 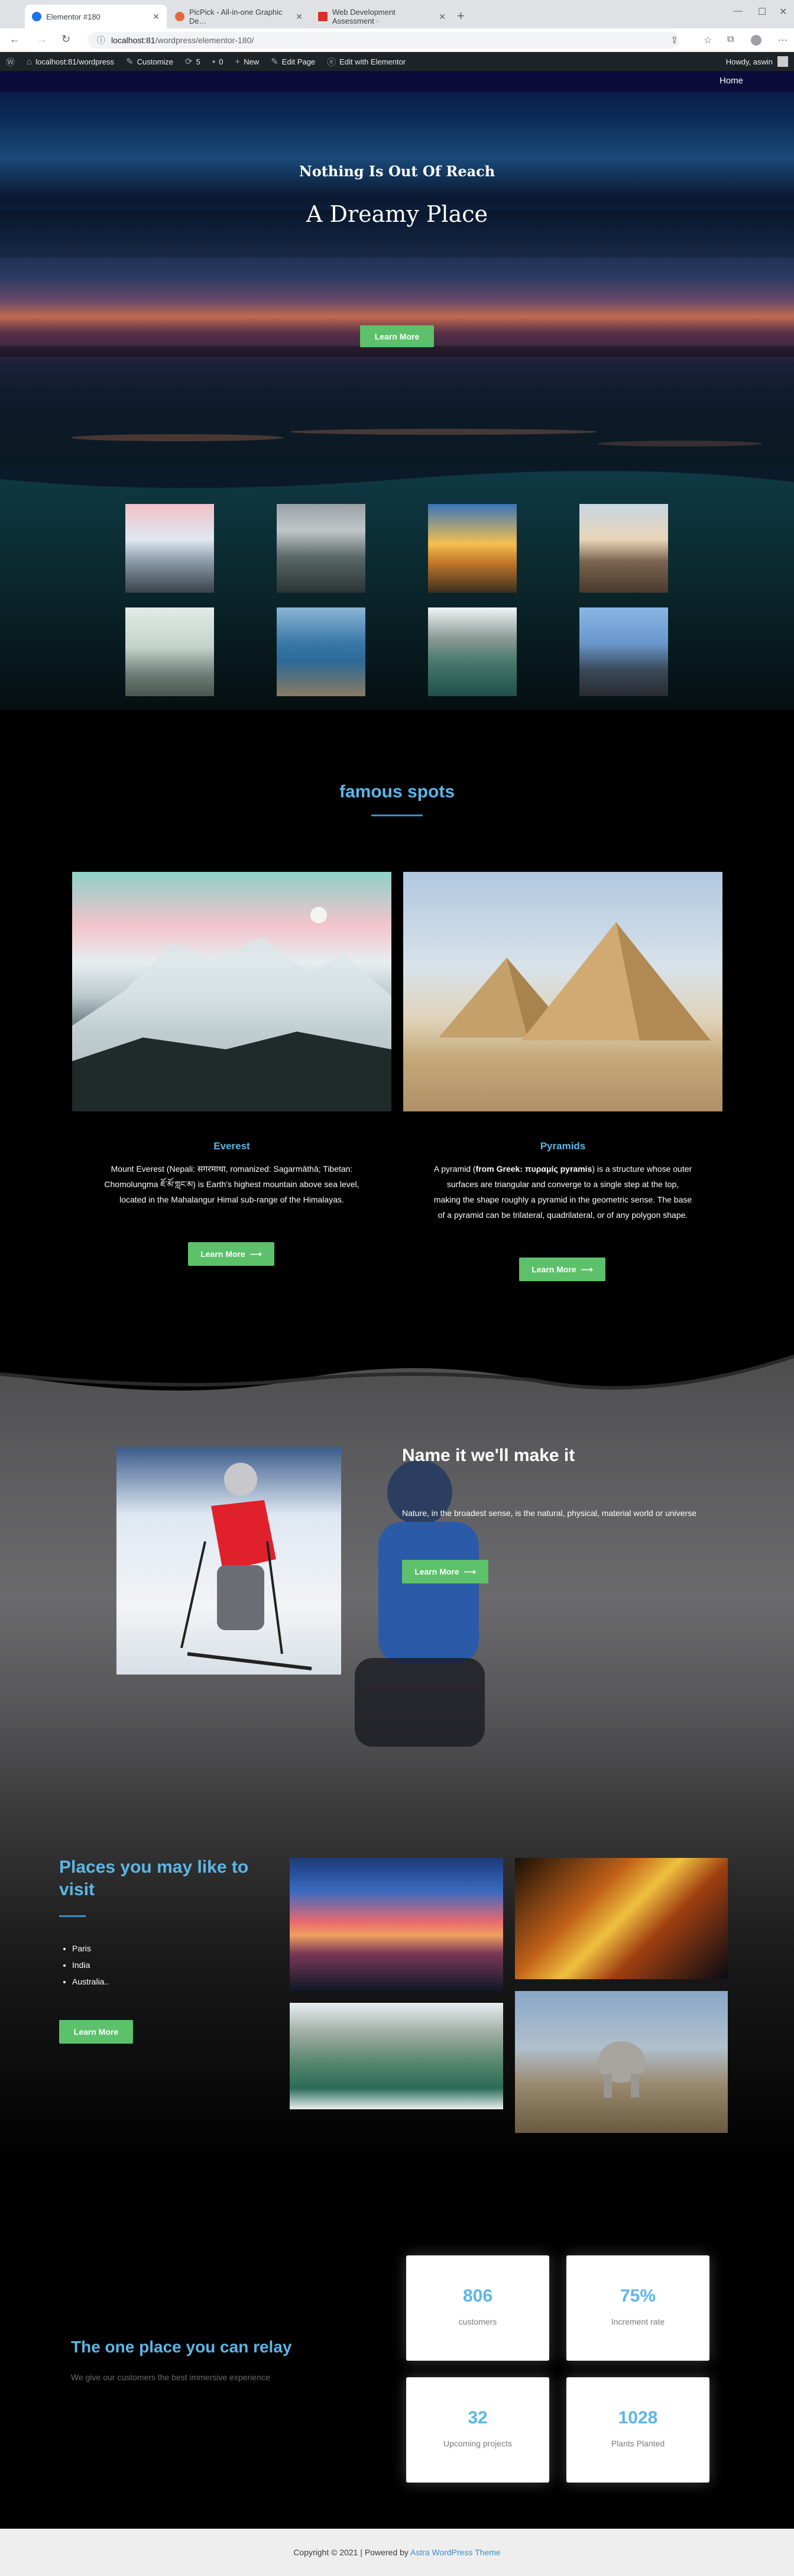 What do you see at coordinates (782, 40) in the screenshot?
I see `menu-dots-icon: ⋯` at bounding box center [782, 40].